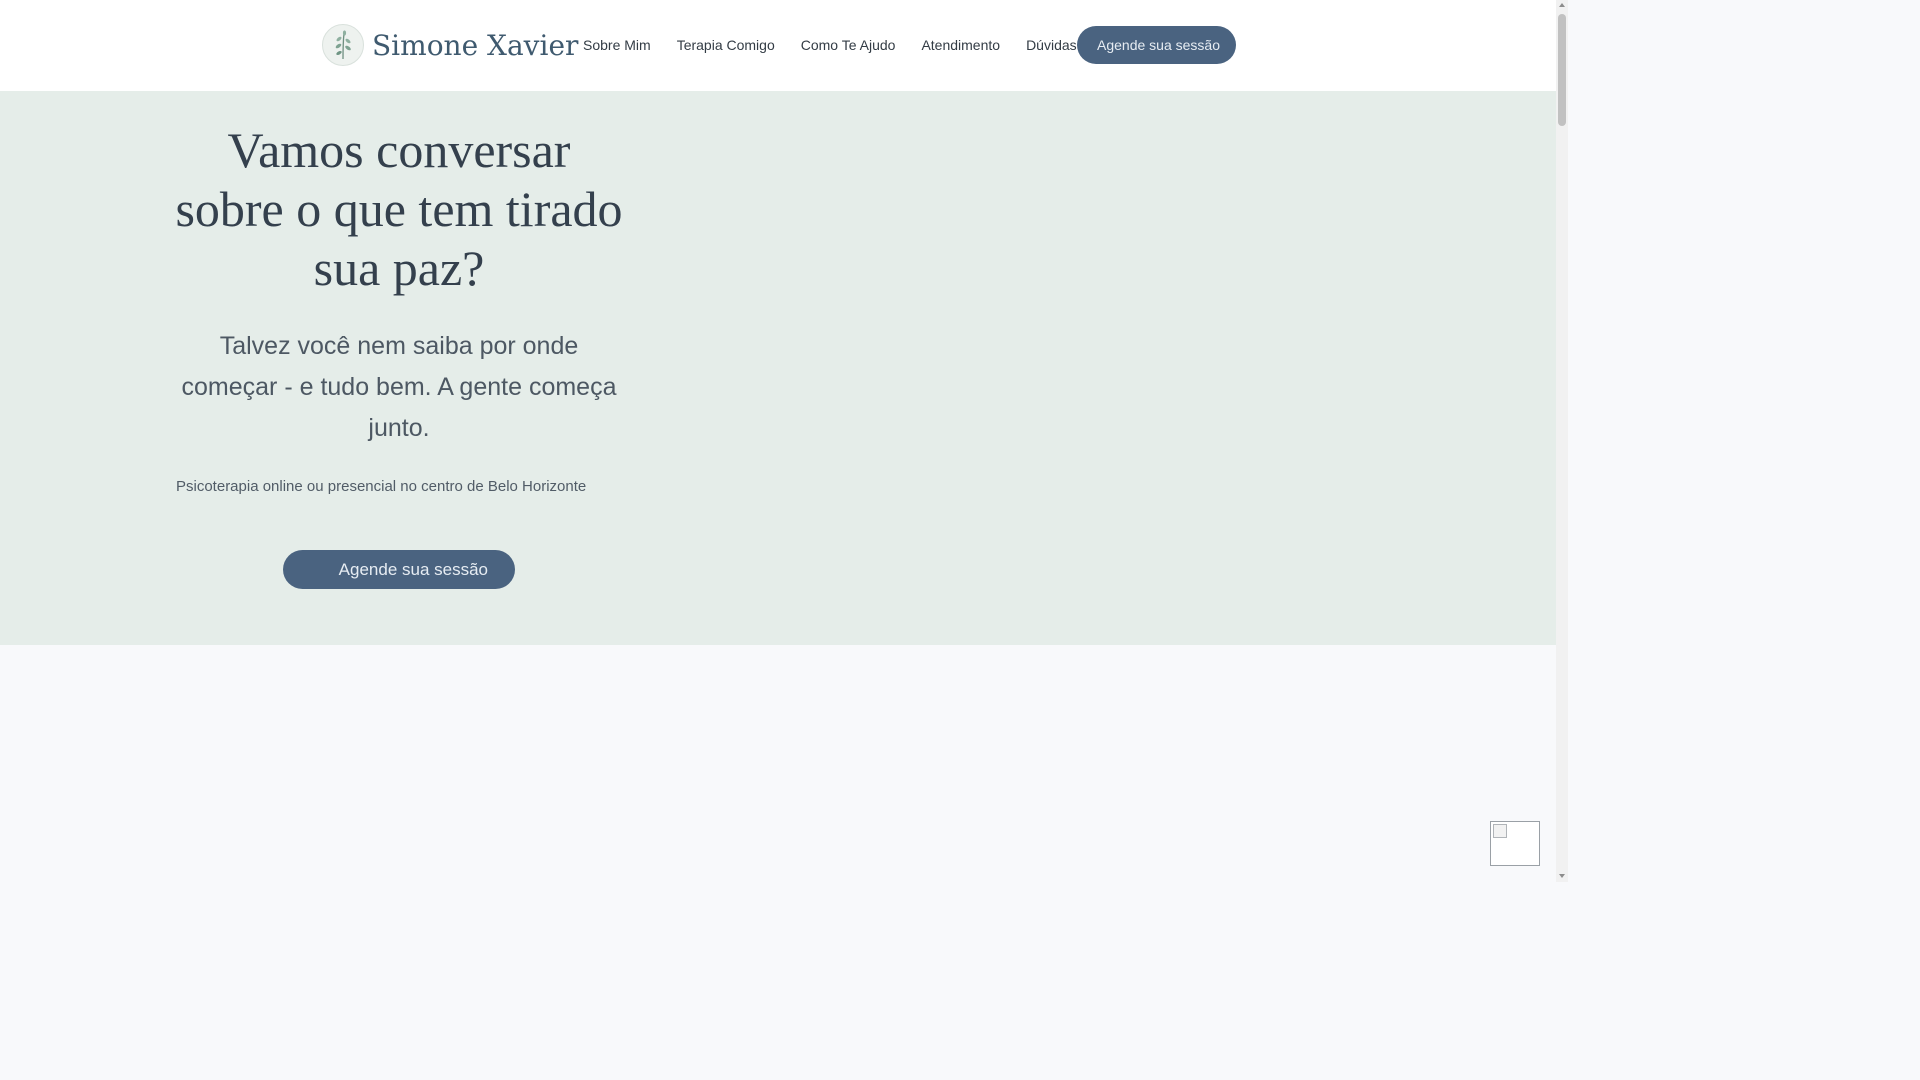 The image size is (1920, 1080). Describe the element at coordinates (617, 45) in the screenshot. I see `nav-sobre-mim: Sobre Mim` at that location.